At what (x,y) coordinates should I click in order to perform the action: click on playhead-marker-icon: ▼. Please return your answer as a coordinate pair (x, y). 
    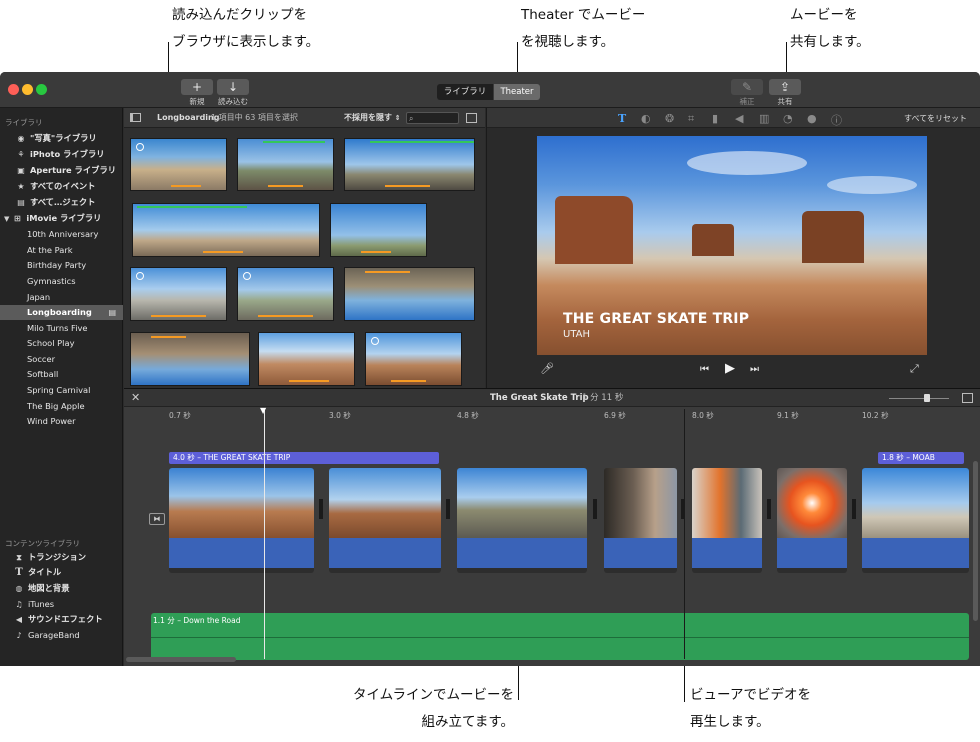
    Looking at the image, I should click on (263, 410).